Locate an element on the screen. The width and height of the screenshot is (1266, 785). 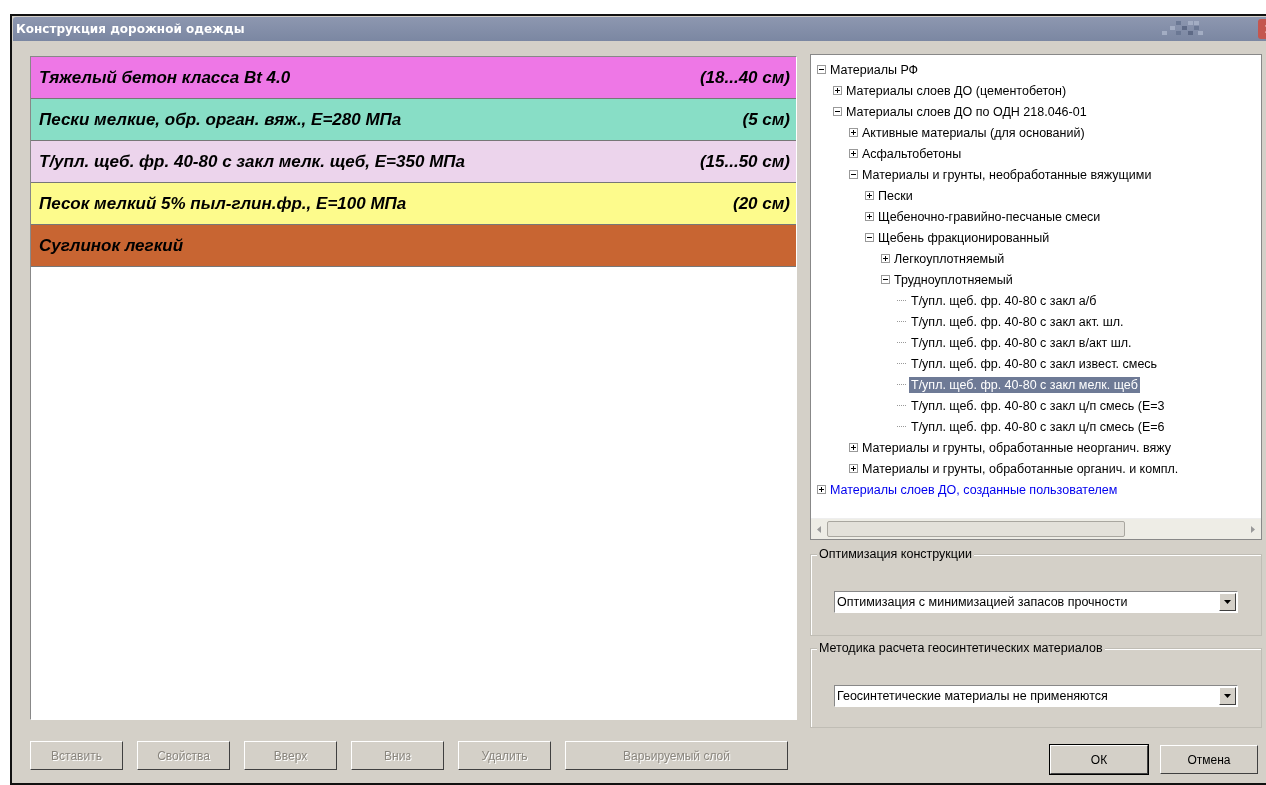
layer-name: Песок мелкий 5% пыл-глин.фр., Е=100 МПа is located at coordinates (223, 203).